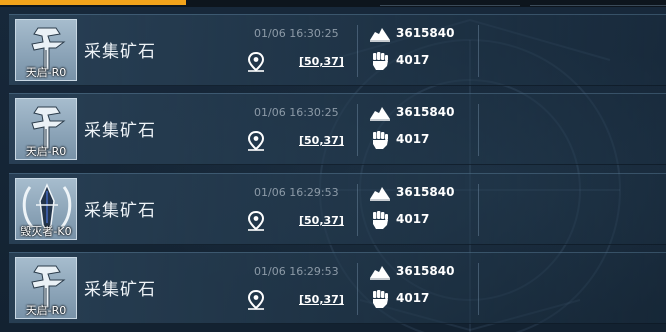  I want to click on ship-avatar: 毁灭者-K0, so click(46, 209).